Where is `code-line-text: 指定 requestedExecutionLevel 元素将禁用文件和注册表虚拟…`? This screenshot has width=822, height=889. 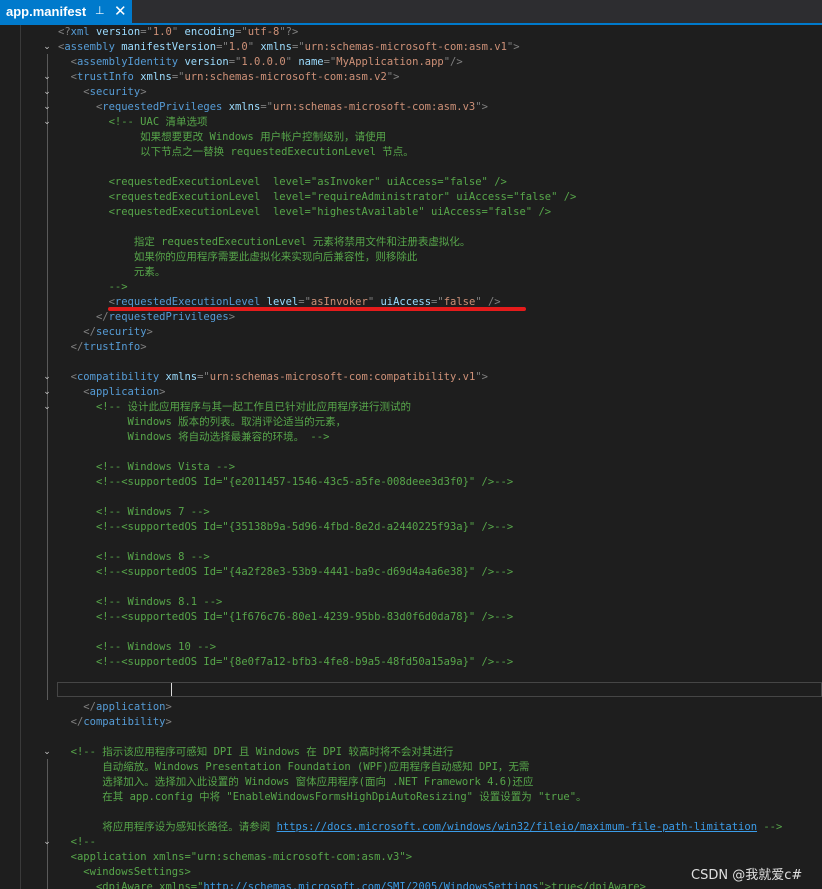
code-line-text: 指定 requestedExecutionLevel 元素将禁用文件和注册表虚拟… is located at coordinates (264, 242).